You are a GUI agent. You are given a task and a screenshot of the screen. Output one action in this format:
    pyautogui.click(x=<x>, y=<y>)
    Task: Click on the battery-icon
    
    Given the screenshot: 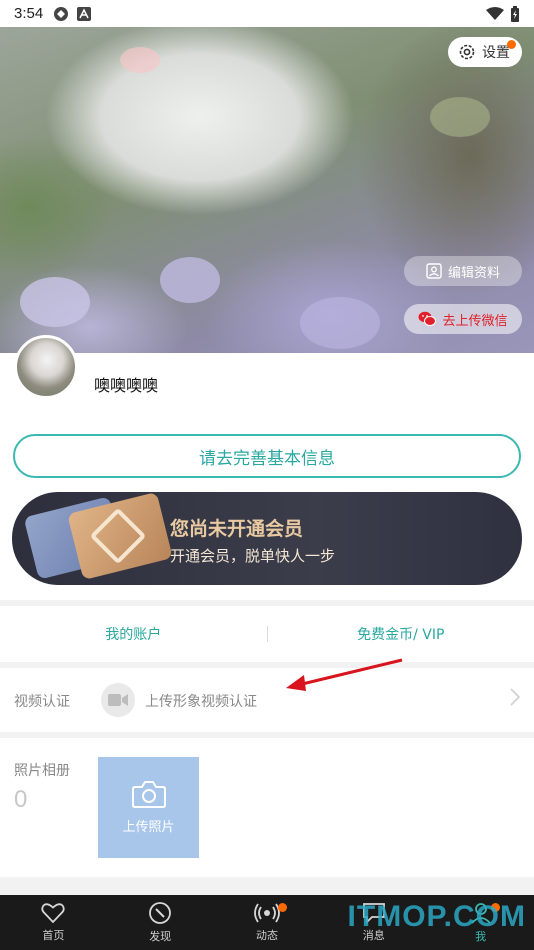 What is the action you would take?
    pyautogui.click(x=515, y=13)
    